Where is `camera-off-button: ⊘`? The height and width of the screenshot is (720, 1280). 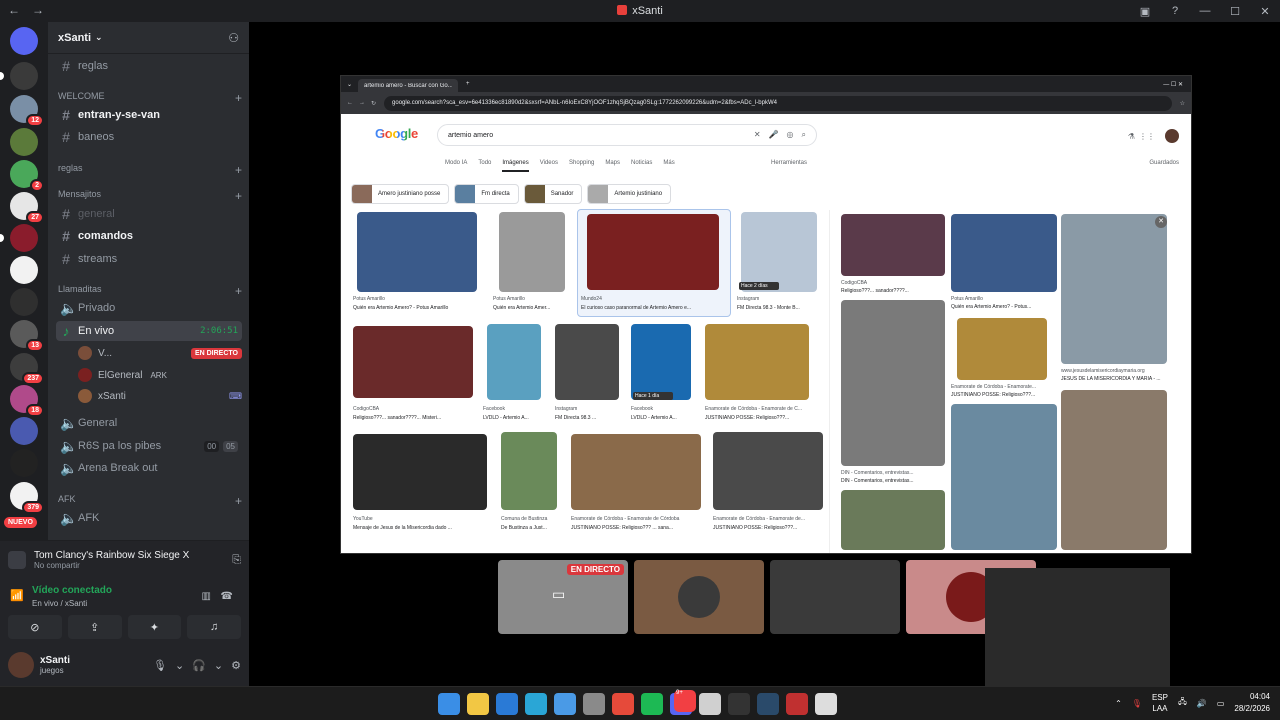
camera-off-button: ⊘ is located at coordinates (35, 627).